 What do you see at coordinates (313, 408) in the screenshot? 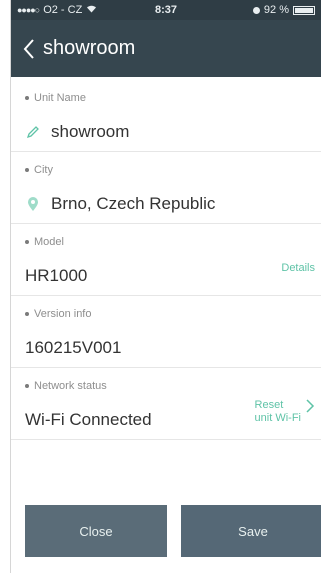
I see `chevron-right-icon` at bounding box center [313, 408].